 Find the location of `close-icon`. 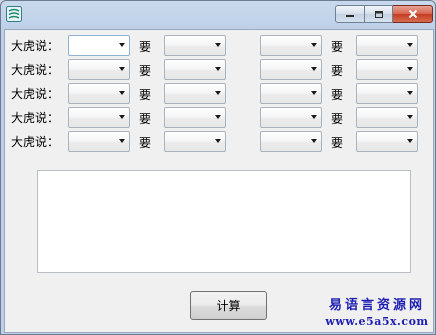

close-icon is located at coordinates (412, 14).